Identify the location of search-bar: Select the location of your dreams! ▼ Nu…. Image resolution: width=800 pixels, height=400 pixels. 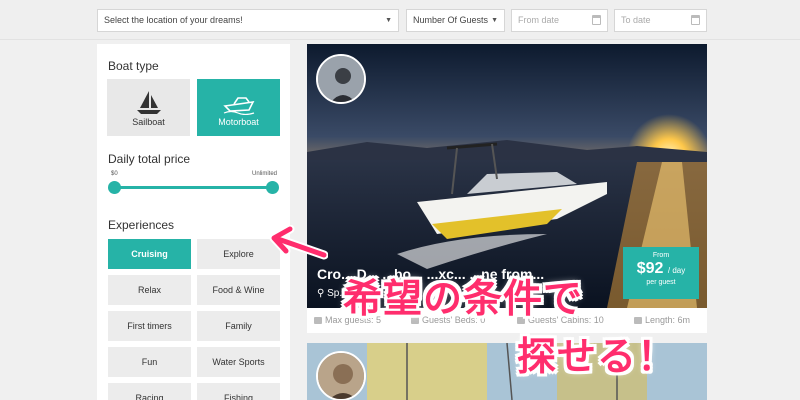
(400, 20).